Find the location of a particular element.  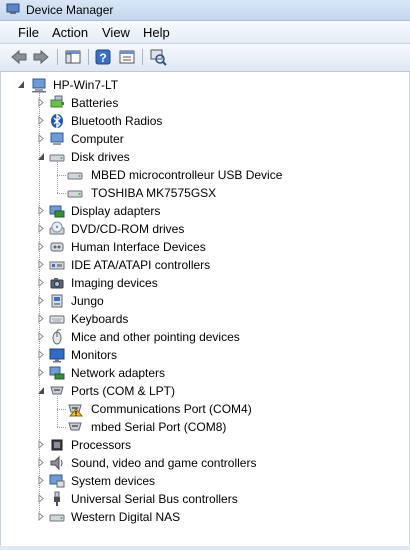

category-label: Processors is located at coordinates (101, 445).